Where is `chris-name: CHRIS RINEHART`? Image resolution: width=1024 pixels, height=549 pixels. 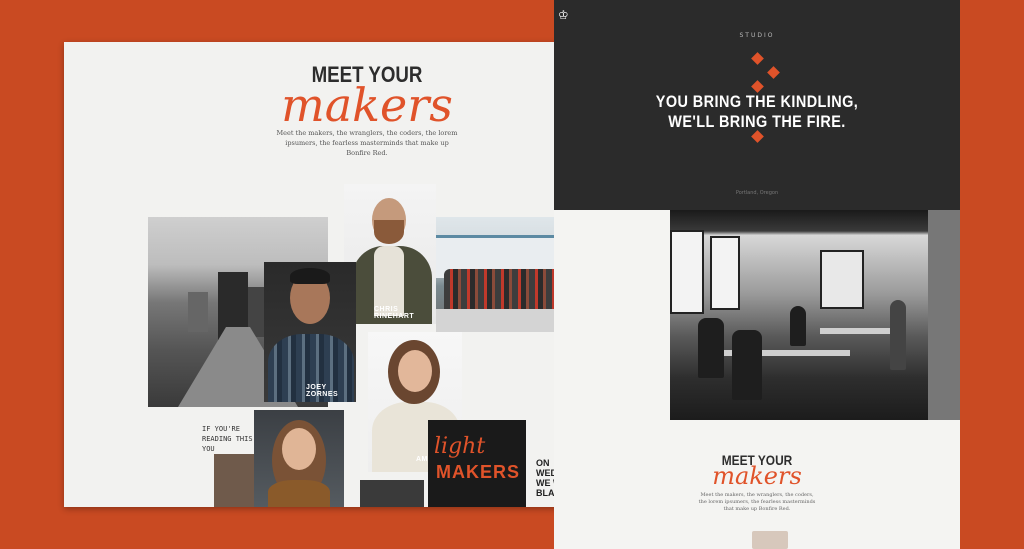
chris-name: CHRIS RINEHART is located at coordinates (394, 313).